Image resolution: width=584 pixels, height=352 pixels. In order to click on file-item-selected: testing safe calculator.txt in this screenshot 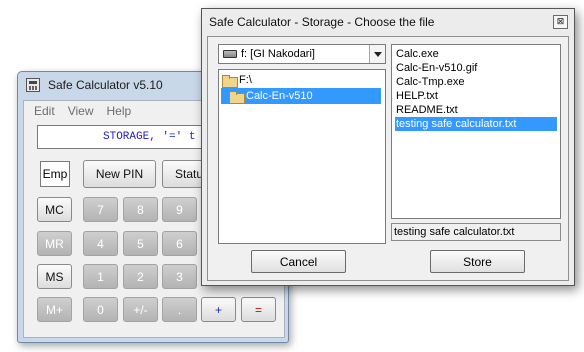, I will do `click(476, 124)`.